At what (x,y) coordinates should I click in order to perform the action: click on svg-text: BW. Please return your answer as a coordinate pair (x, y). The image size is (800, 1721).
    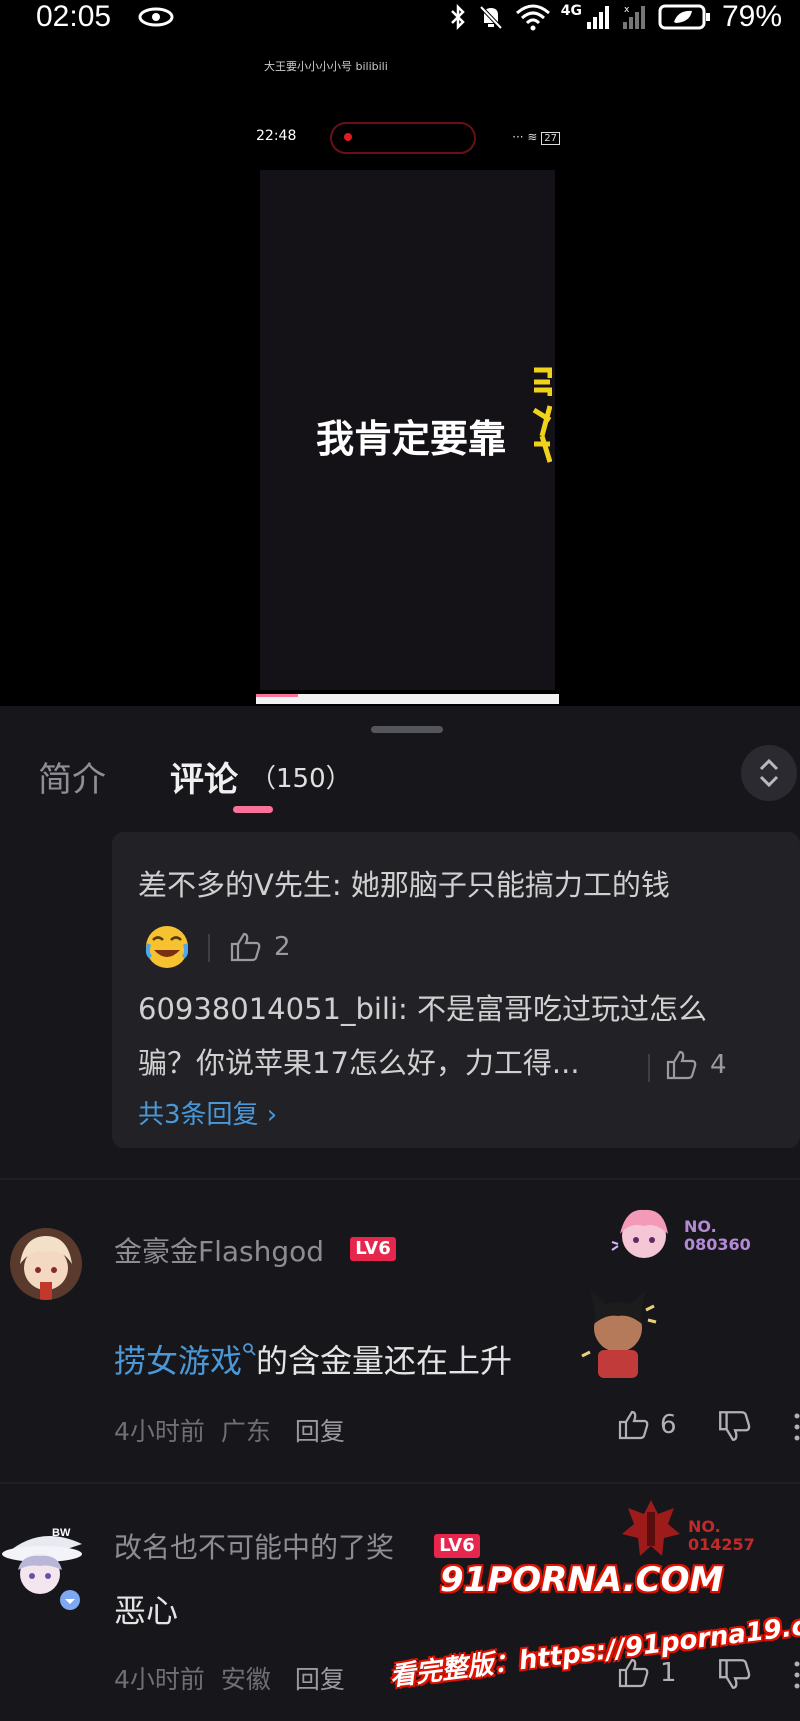
    Looking at the image, I should click on (61, 1533).